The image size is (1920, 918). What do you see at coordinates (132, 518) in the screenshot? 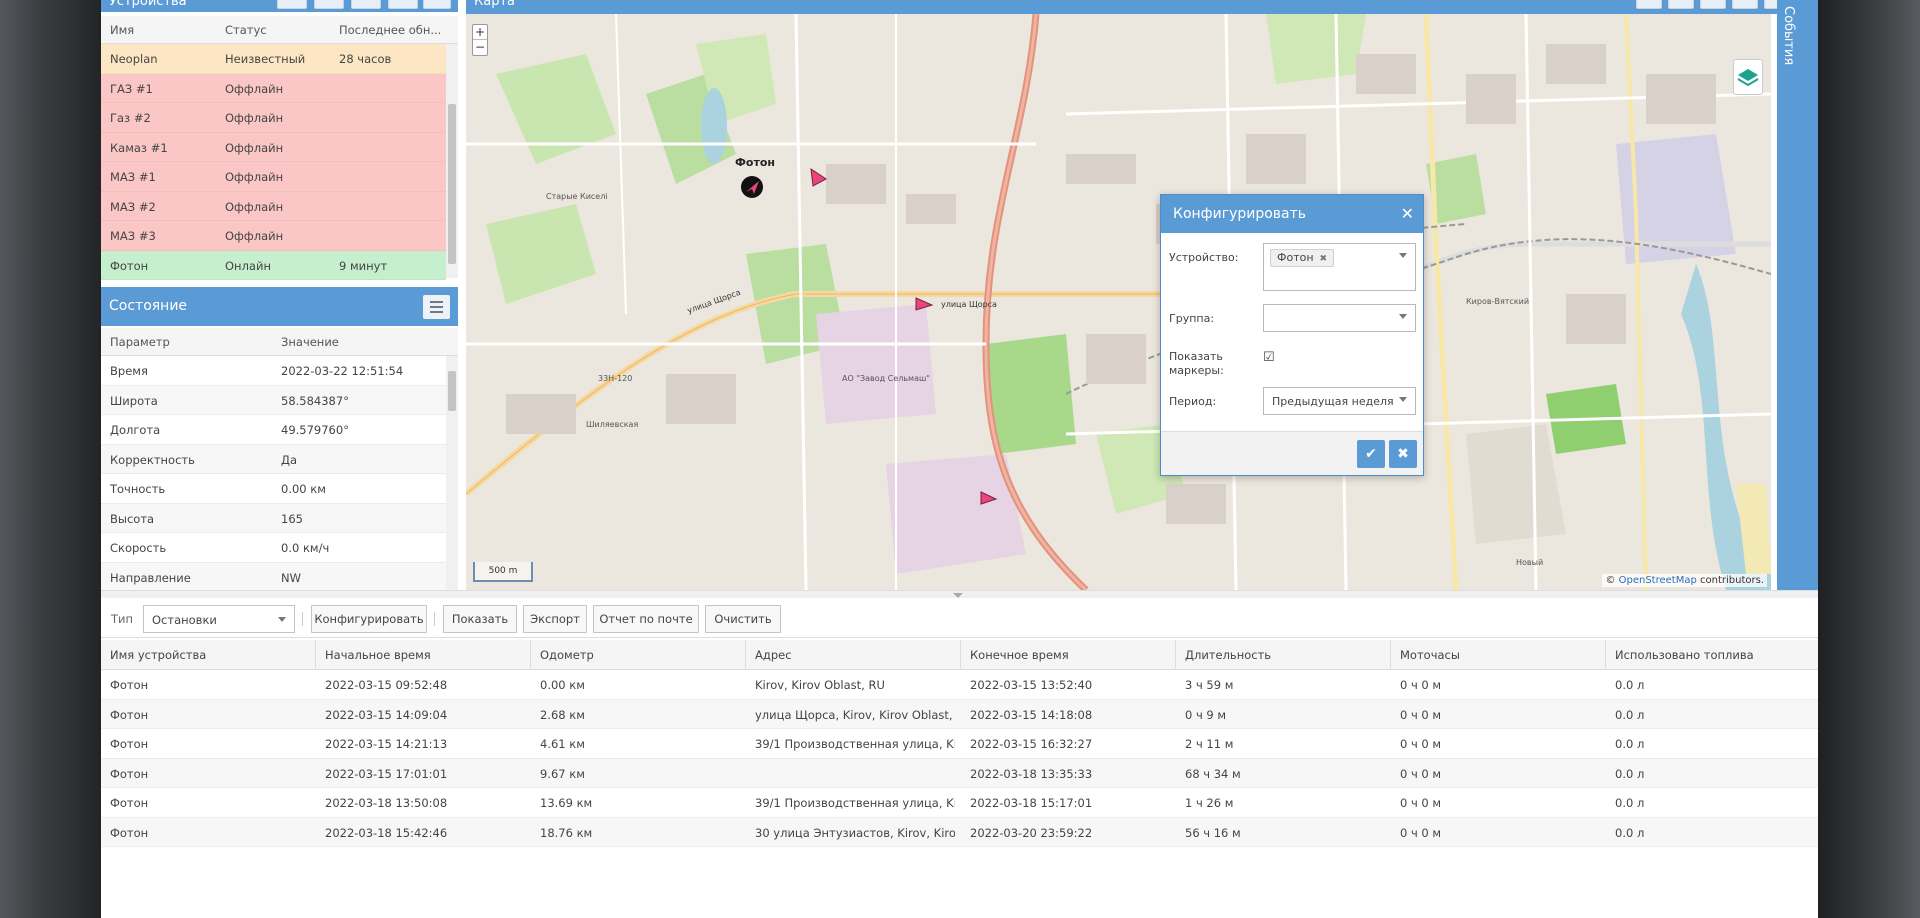
I see `state-param: Высота` at bounding box center [132, 518].